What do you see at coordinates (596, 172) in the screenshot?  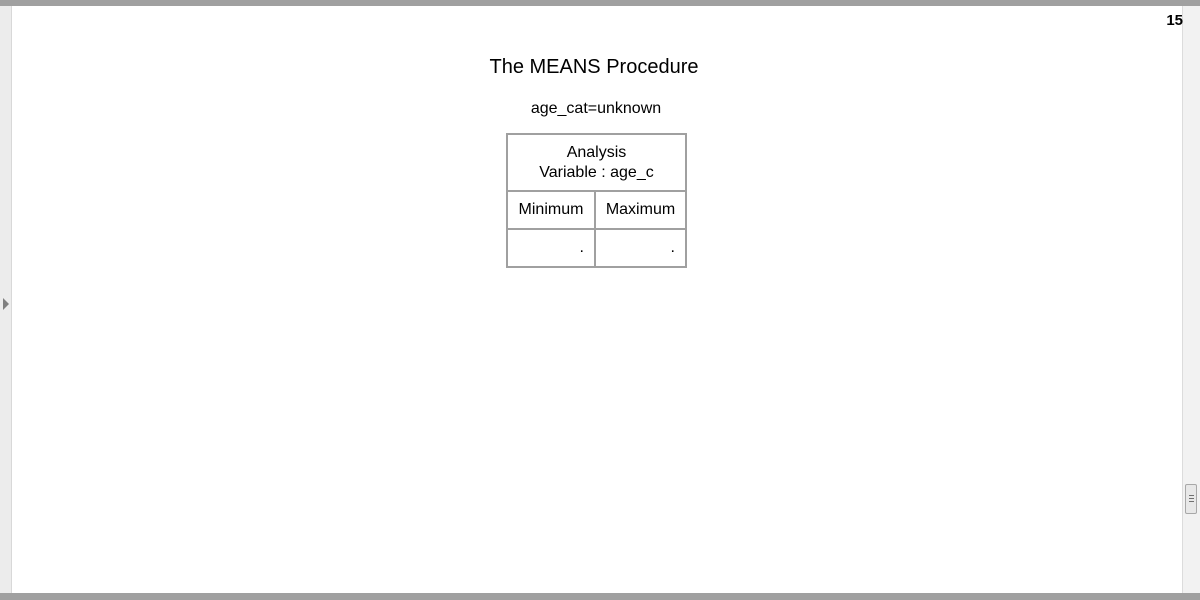 I see `header-variable-label: Variable : age_c` at bounding box center [596, 172].